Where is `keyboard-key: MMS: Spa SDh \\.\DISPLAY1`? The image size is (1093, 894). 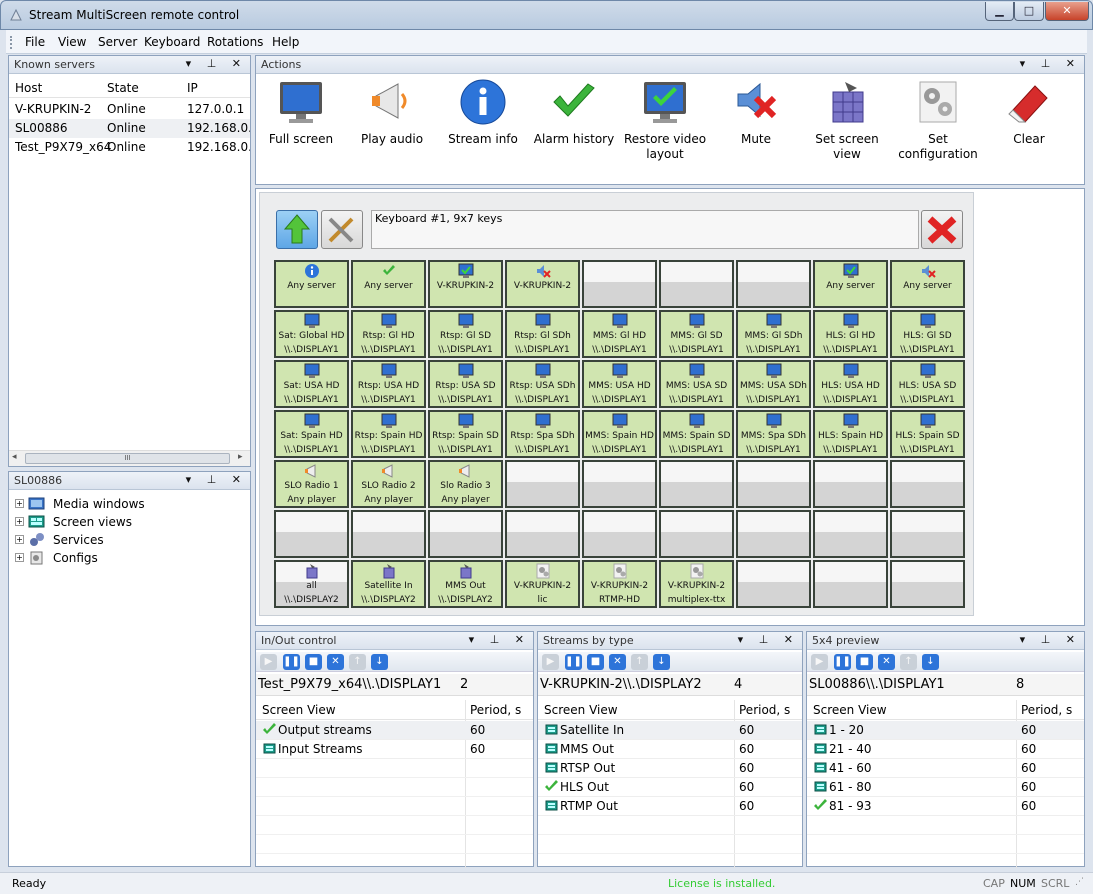 keyboard-key: MMS: Spa SDh \\.\DISPLAY1 is located at coordinates (773, 434).